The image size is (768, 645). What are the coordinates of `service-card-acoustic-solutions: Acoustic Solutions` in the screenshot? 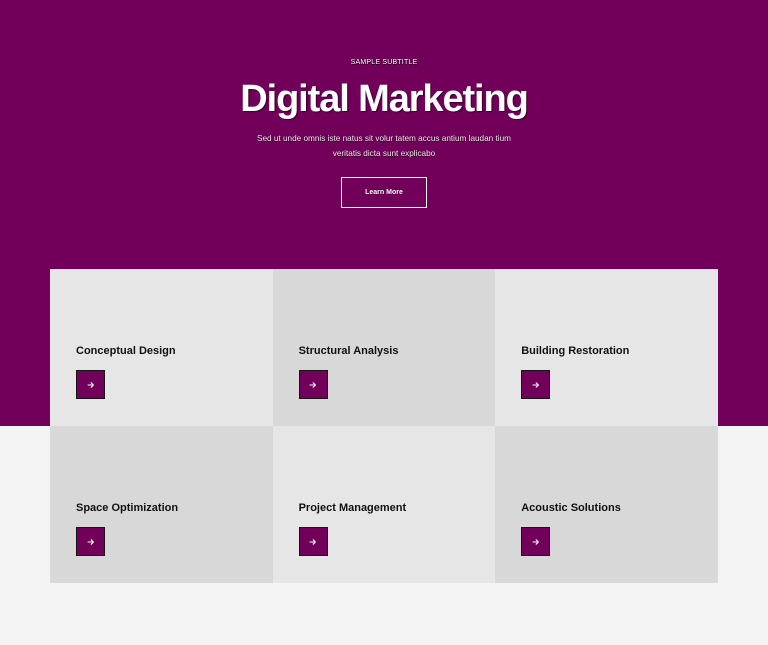 It's located at (606, 504).